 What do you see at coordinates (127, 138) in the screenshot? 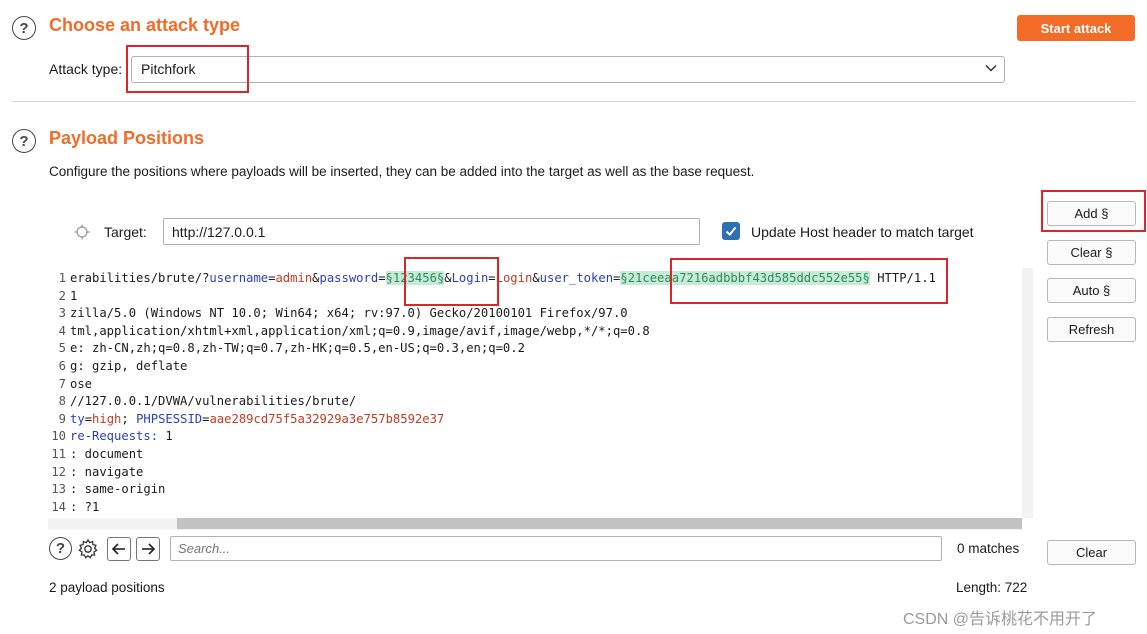
I see `payload-positions-title: Payload Positions` at bounding box center [127, 138].